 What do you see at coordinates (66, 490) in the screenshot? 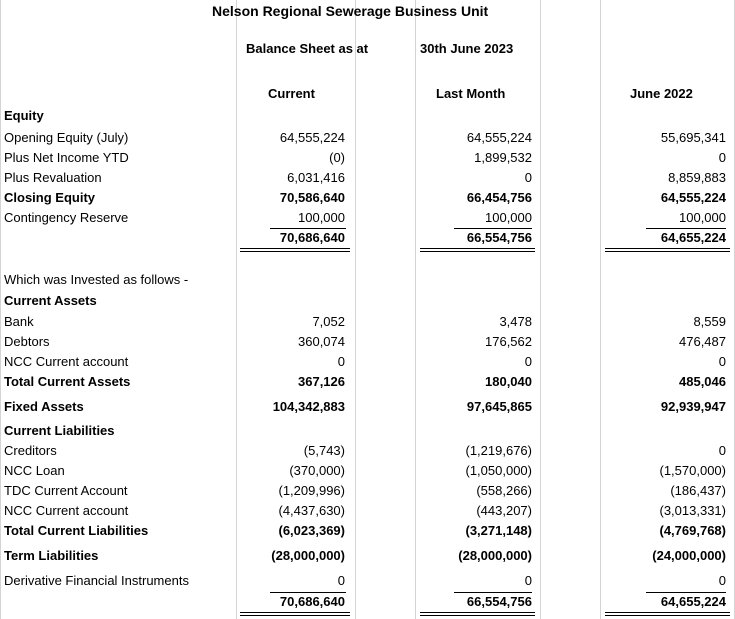
I see `row-label: TDC Current Account` at bounding box center [66, 490].